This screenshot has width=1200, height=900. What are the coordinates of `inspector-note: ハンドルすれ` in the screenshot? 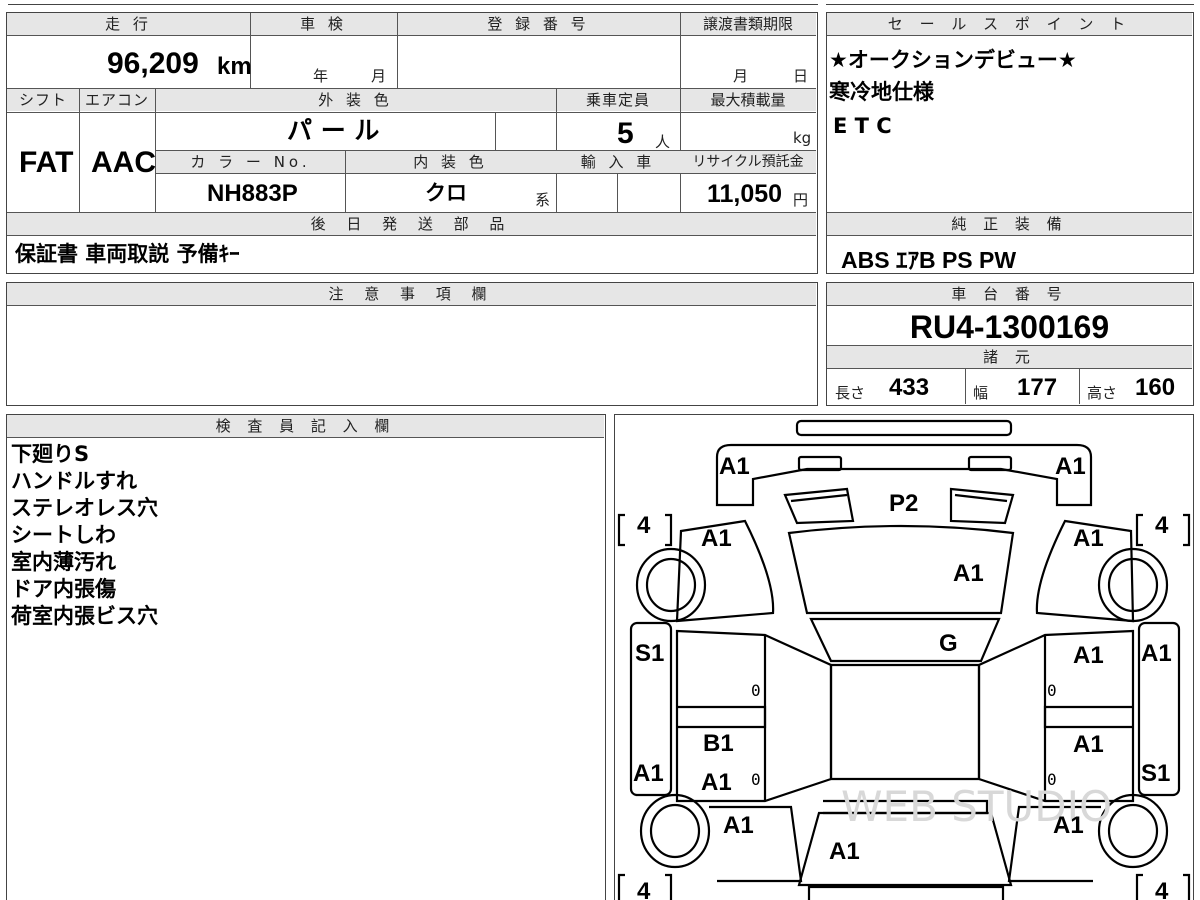 It's located at (74, 481).